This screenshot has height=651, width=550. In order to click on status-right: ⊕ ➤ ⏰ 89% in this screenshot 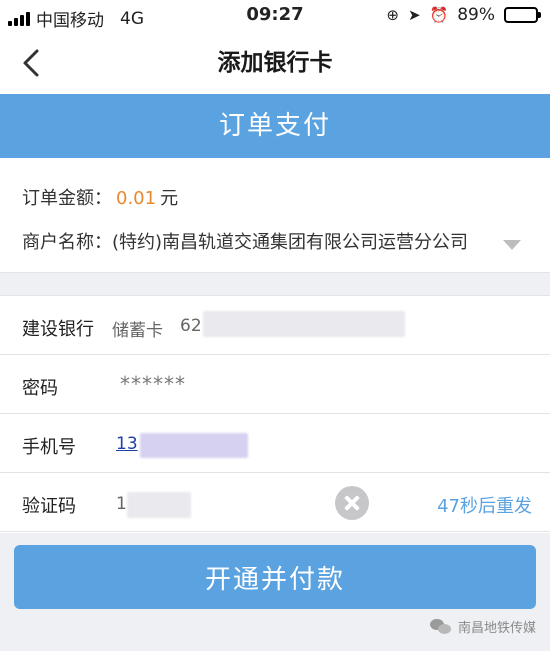, I will do `click(463, 15)`.